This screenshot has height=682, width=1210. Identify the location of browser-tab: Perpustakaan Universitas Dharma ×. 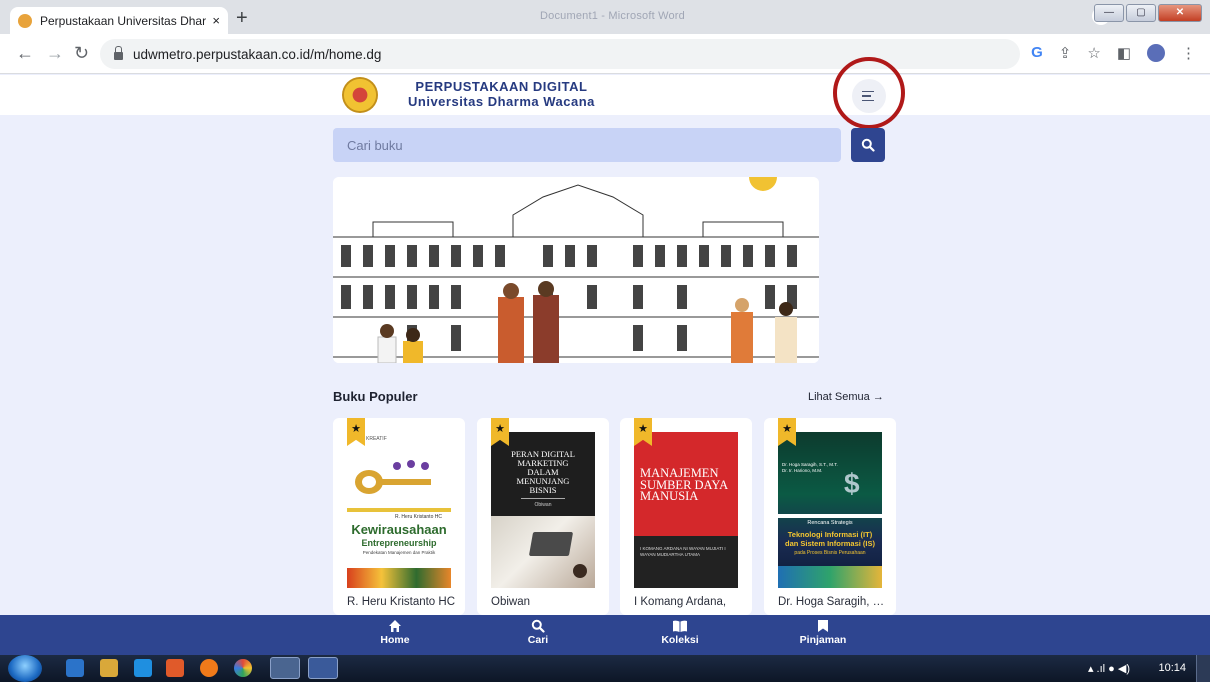
(119, 20).